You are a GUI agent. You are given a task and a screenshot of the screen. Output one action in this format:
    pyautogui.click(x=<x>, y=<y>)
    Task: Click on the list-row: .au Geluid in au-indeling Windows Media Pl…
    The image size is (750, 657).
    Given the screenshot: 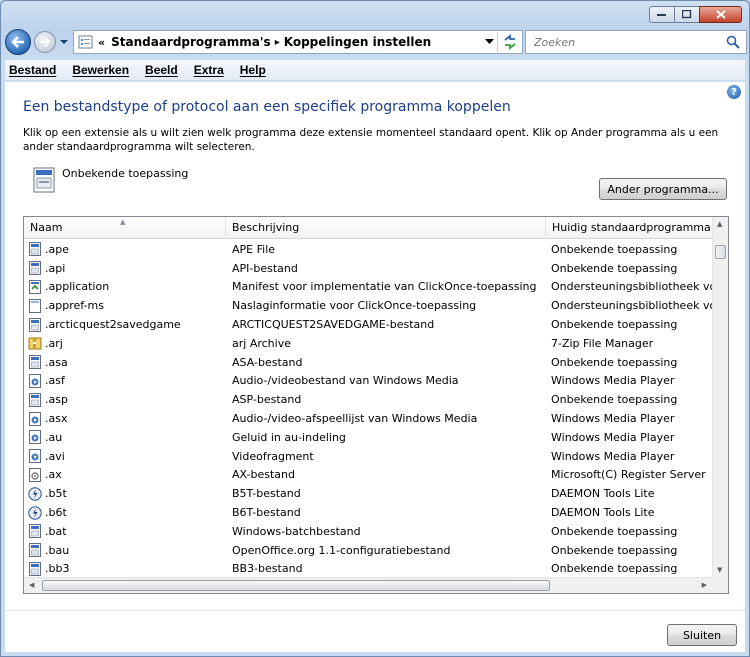 What is the action you would take?
    pyautogui.click(x=369, y=437)
    